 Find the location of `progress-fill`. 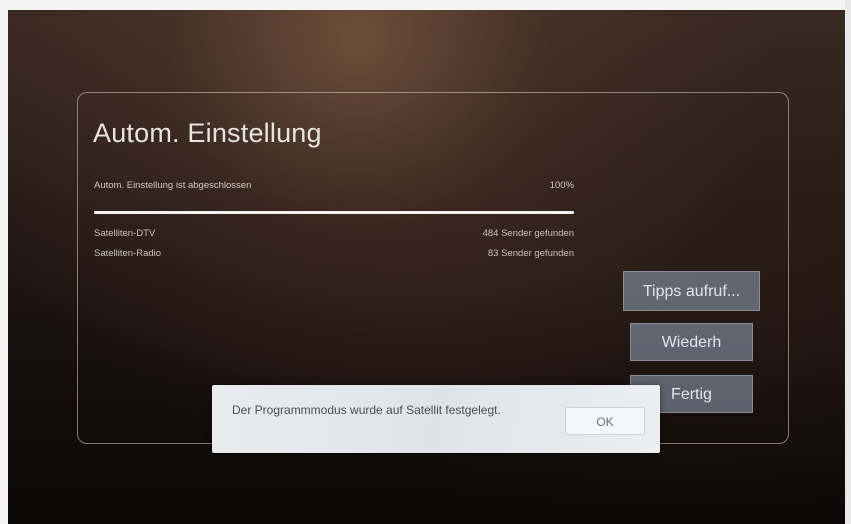

progress-fill is located at coordinates (334, 212).